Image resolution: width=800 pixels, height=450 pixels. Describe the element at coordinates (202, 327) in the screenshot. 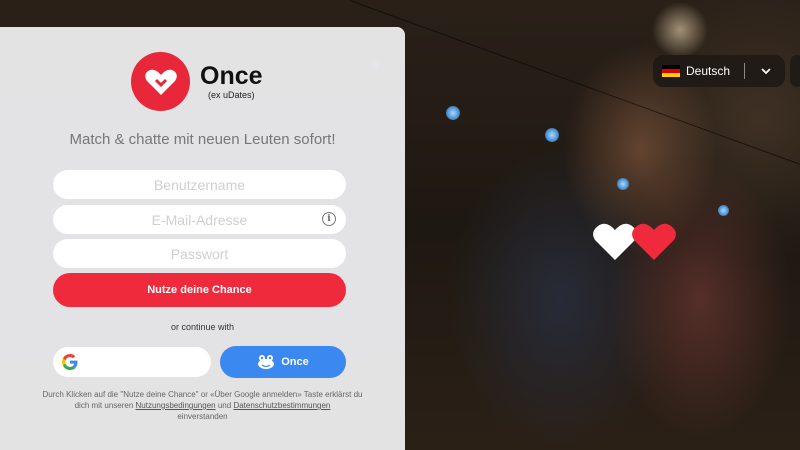

I see `or-continue-with-label: or continue with` at that location.